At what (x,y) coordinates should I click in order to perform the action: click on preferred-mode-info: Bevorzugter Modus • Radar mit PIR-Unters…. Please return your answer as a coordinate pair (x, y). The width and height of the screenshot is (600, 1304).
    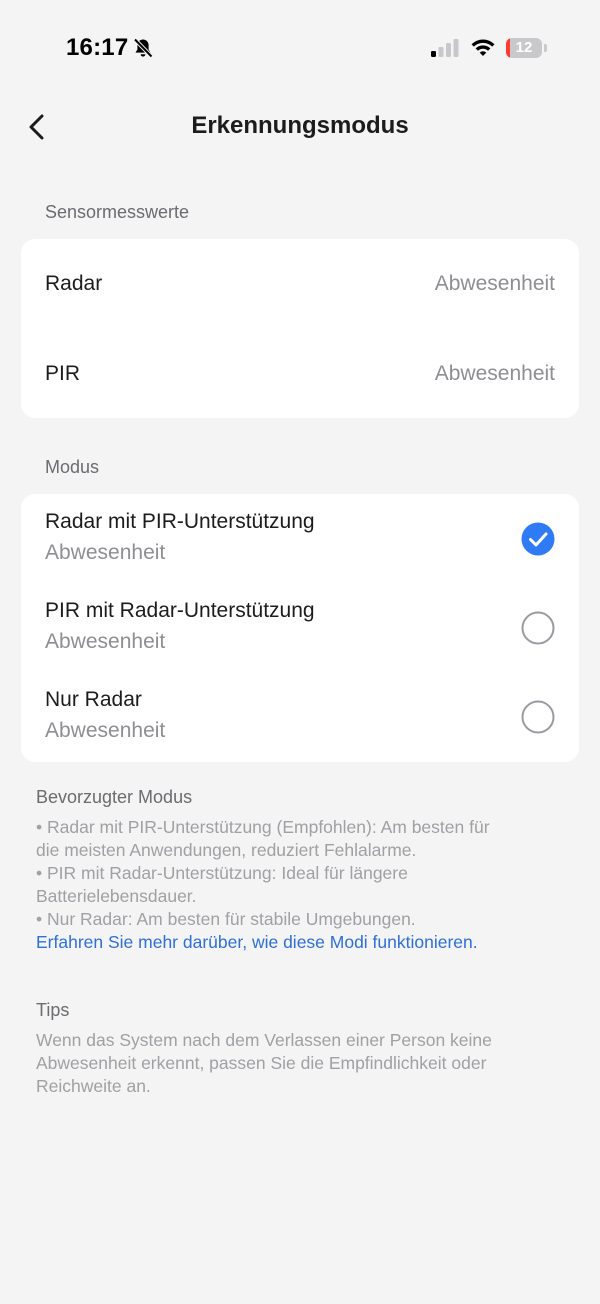
    Looking at the image, I should click on (303, 870).